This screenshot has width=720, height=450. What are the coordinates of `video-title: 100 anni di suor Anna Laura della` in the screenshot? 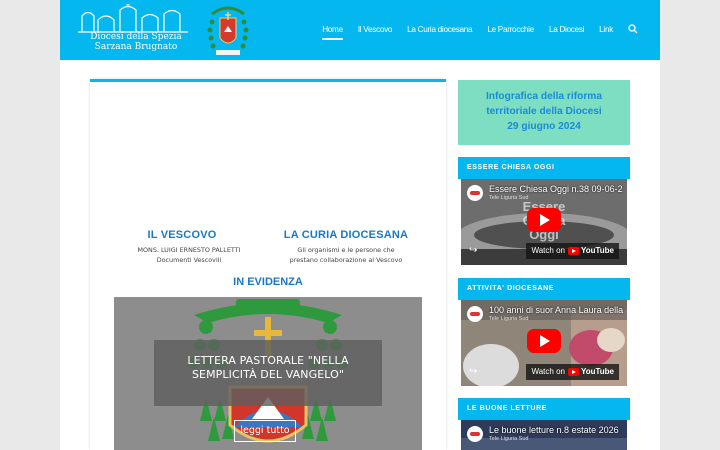 It's located at (558, 310).